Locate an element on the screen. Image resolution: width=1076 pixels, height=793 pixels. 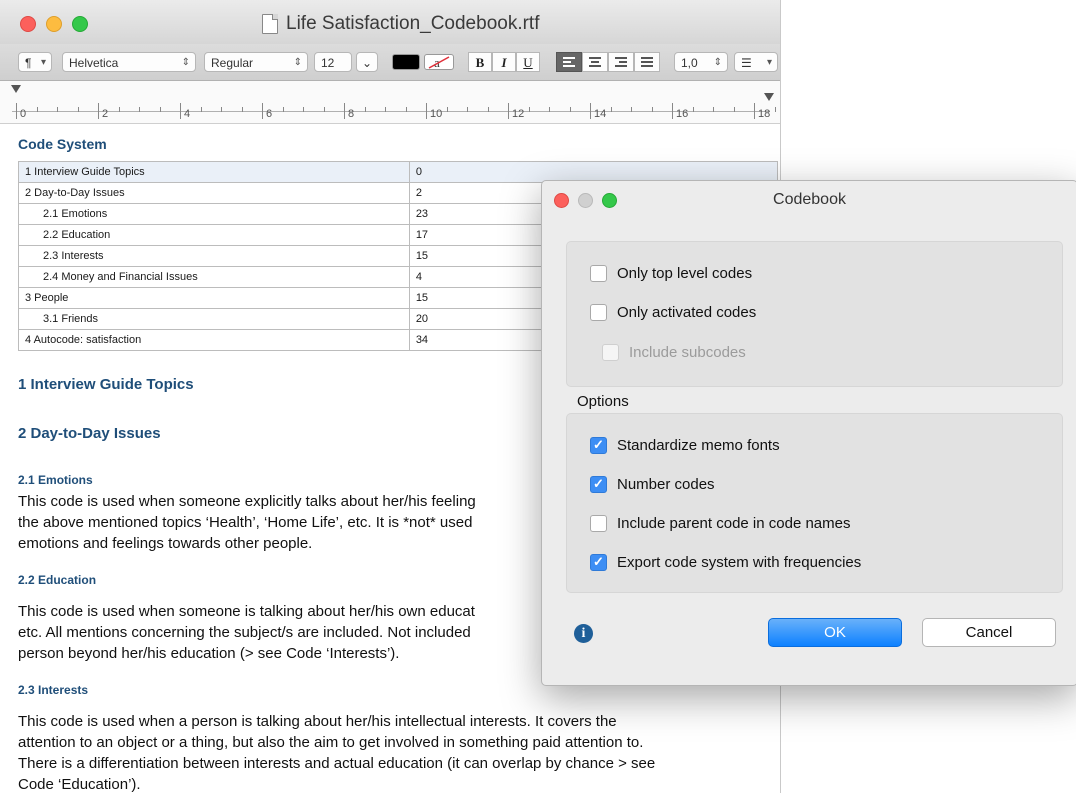
paragraph-icon: ¶ is located at coordinates (28, 63).